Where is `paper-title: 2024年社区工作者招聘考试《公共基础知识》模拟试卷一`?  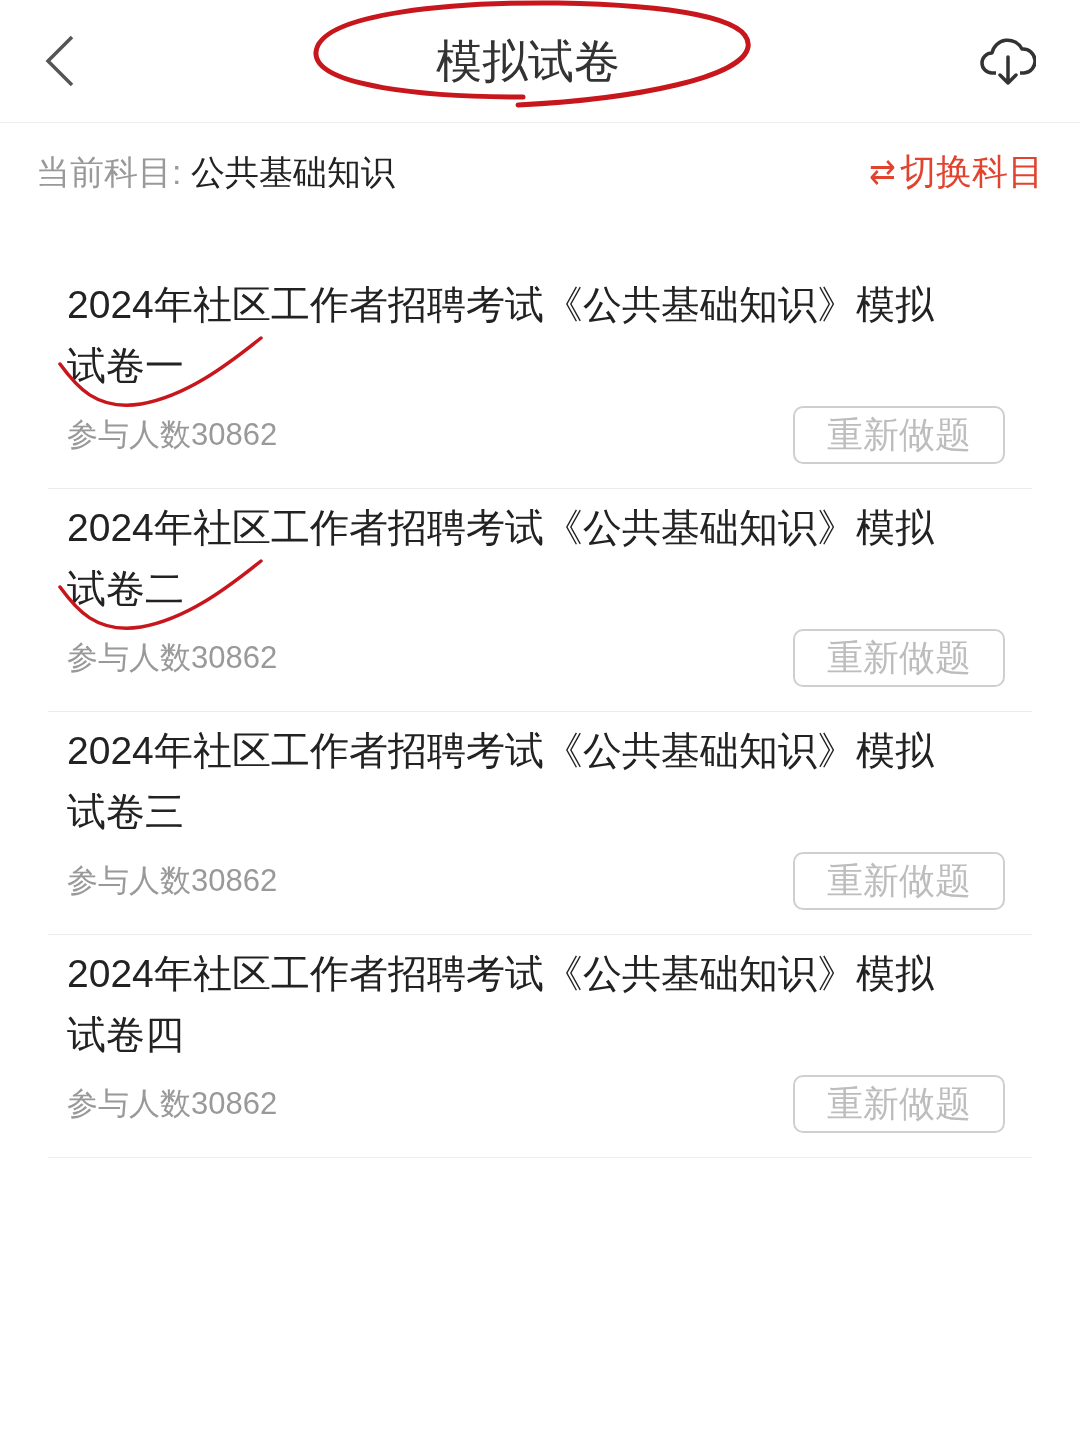 paper-title: 2024年社区工作者招聘考试《公共基础知识》模拟试卷一 is located at coordinates (517, 335).